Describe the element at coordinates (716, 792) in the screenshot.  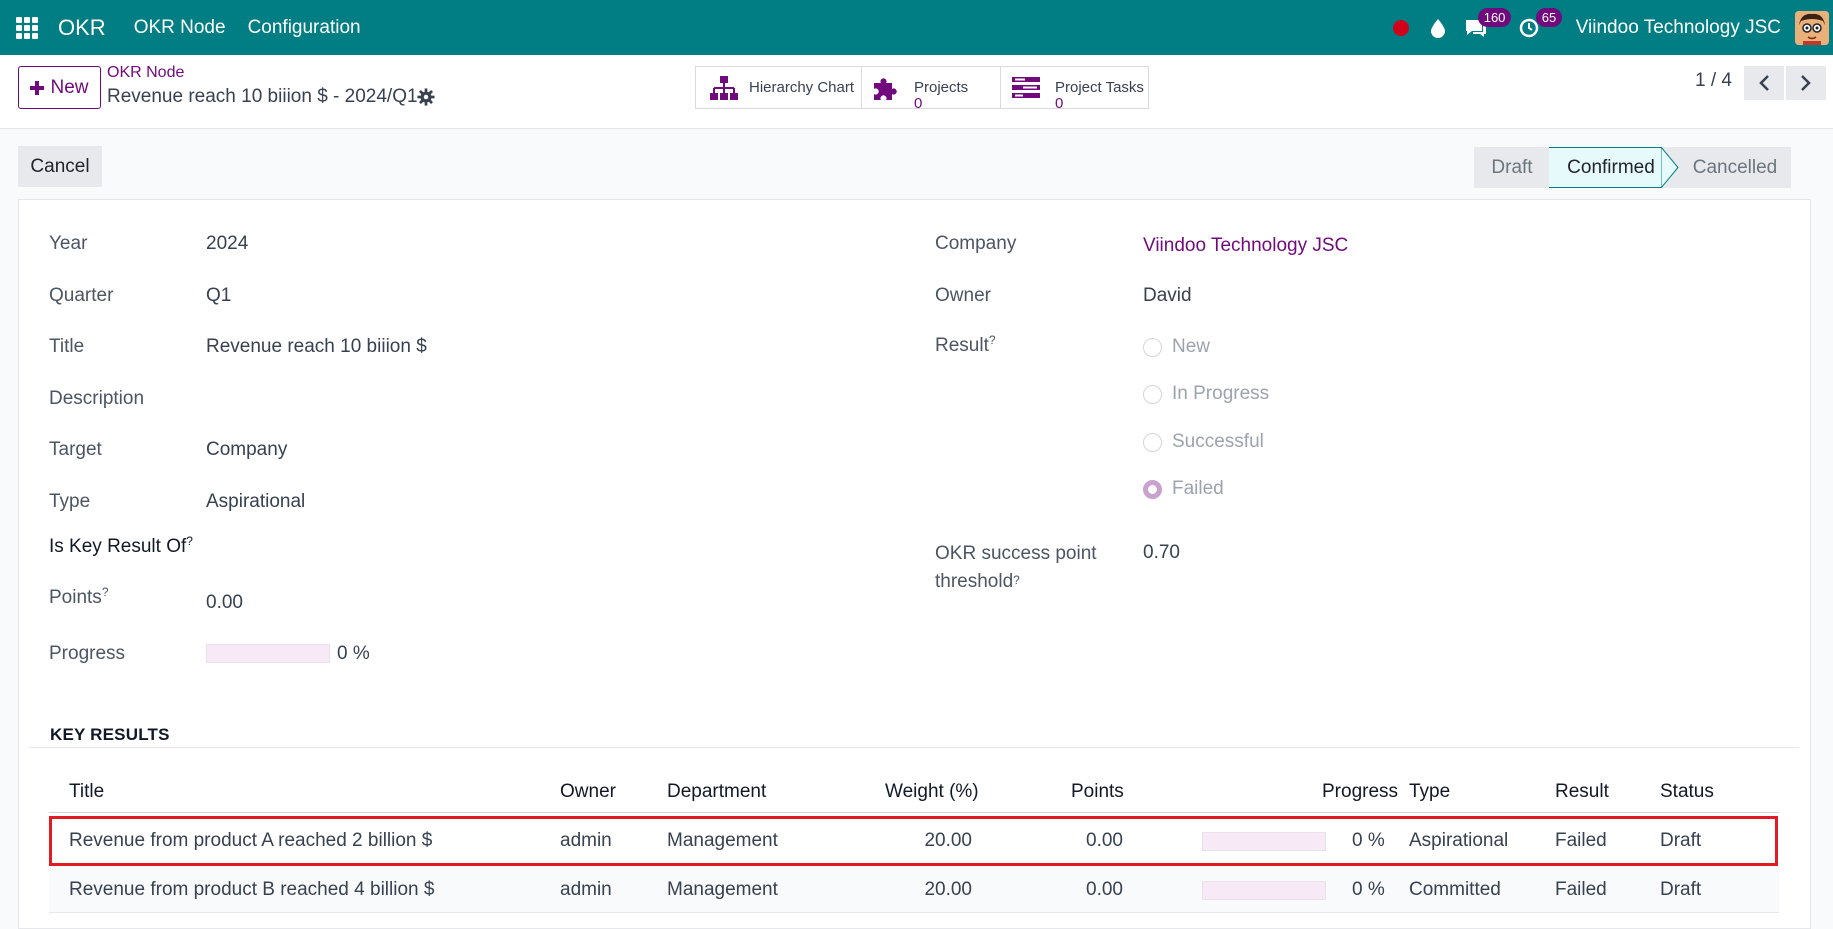
I see `column-header-department: Department` at that location.